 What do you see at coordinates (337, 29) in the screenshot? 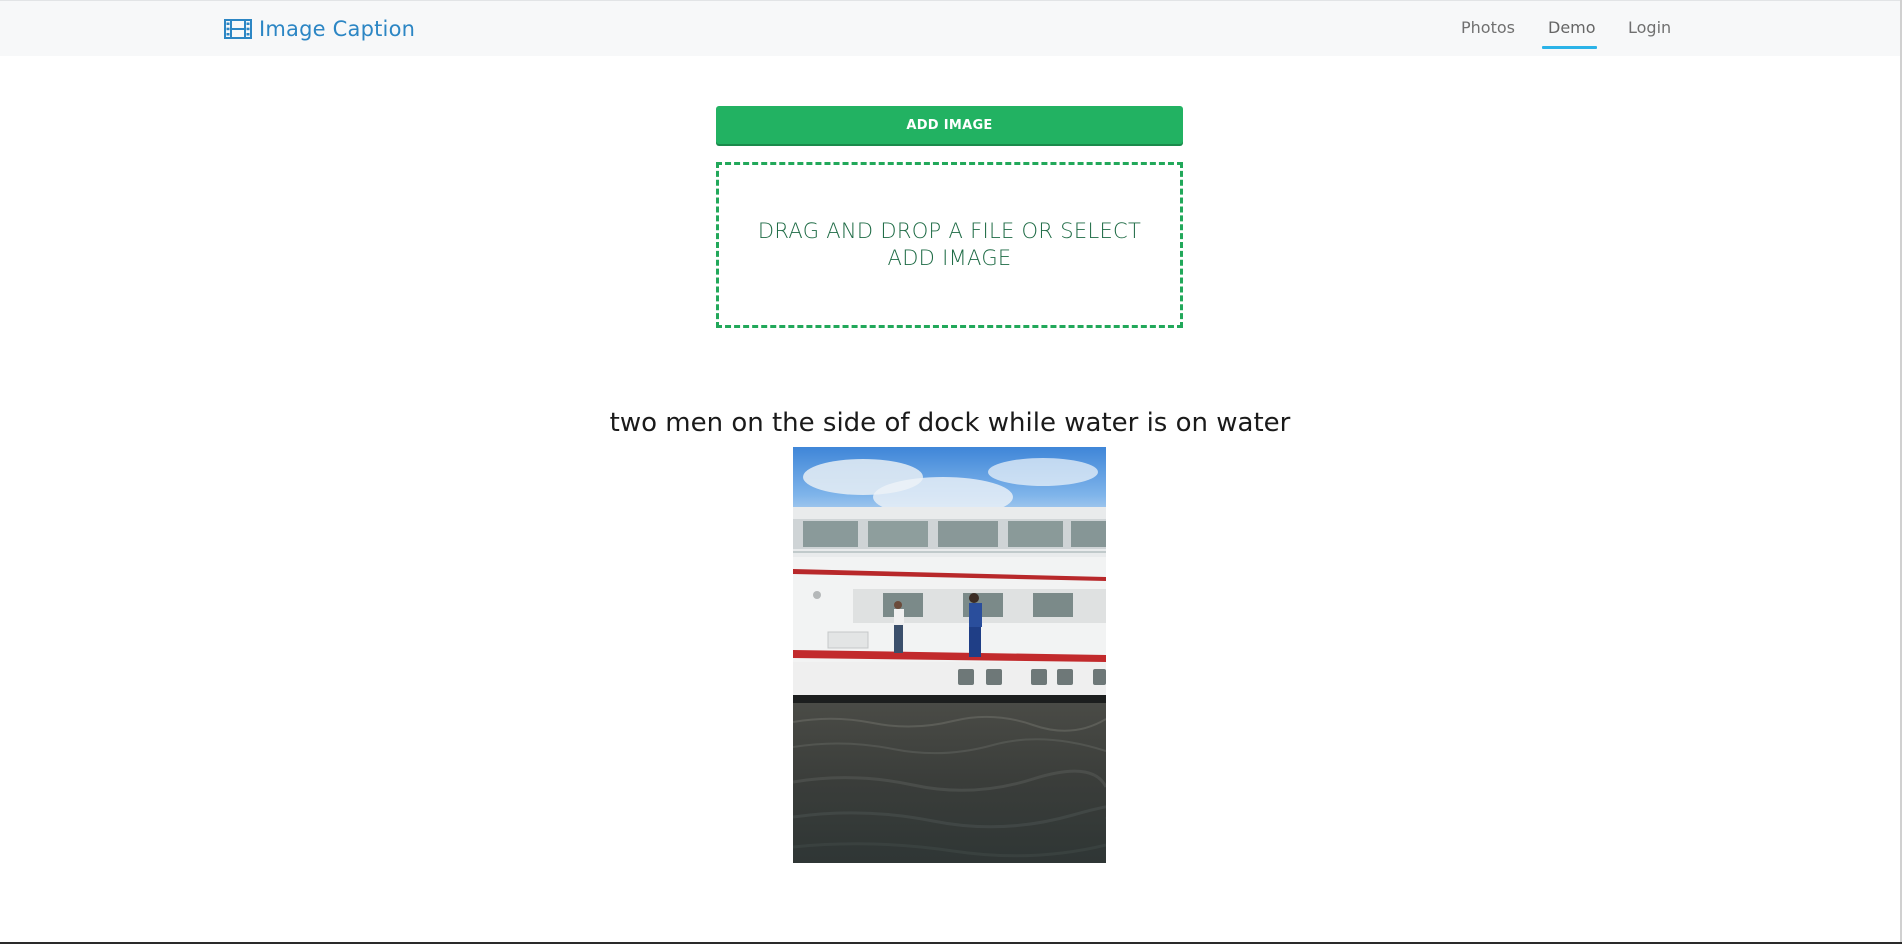
I see `brand-title: Image Caption` at bounding box center [337, 29].